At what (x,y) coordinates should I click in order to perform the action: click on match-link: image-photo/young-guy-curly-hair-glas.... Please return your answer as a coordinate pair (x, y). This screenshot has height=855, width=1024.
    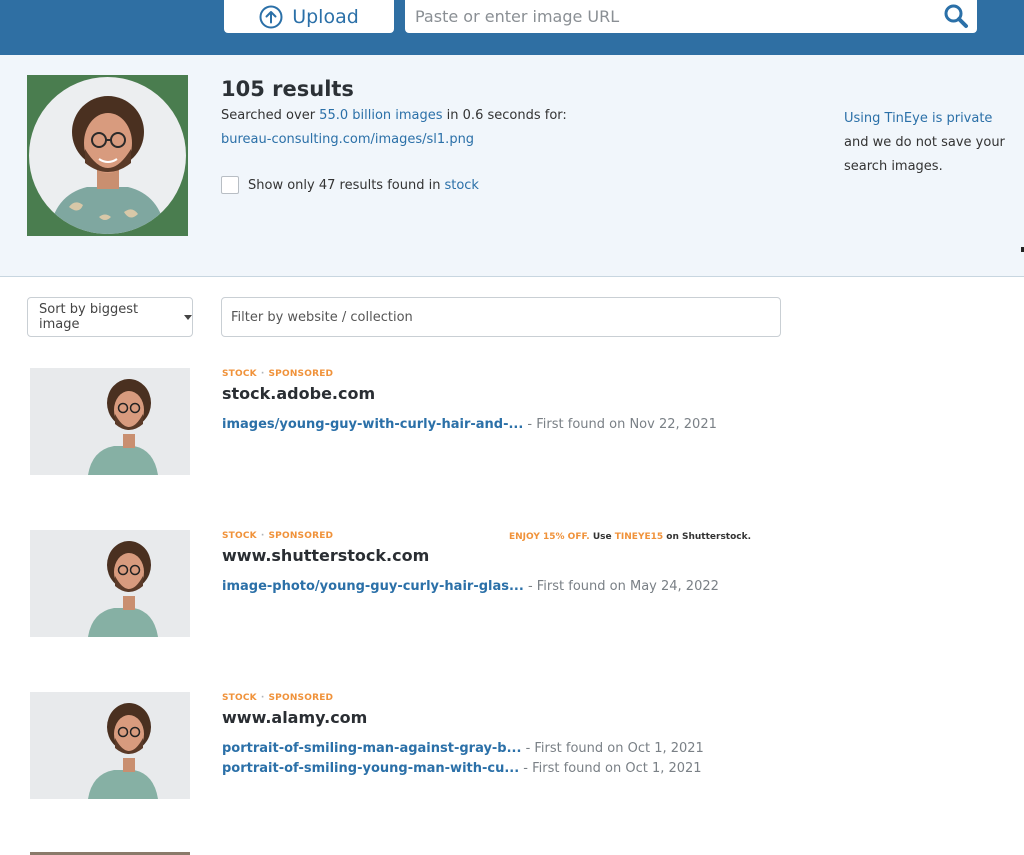
    Looking at the image, I should click on (373, 586).